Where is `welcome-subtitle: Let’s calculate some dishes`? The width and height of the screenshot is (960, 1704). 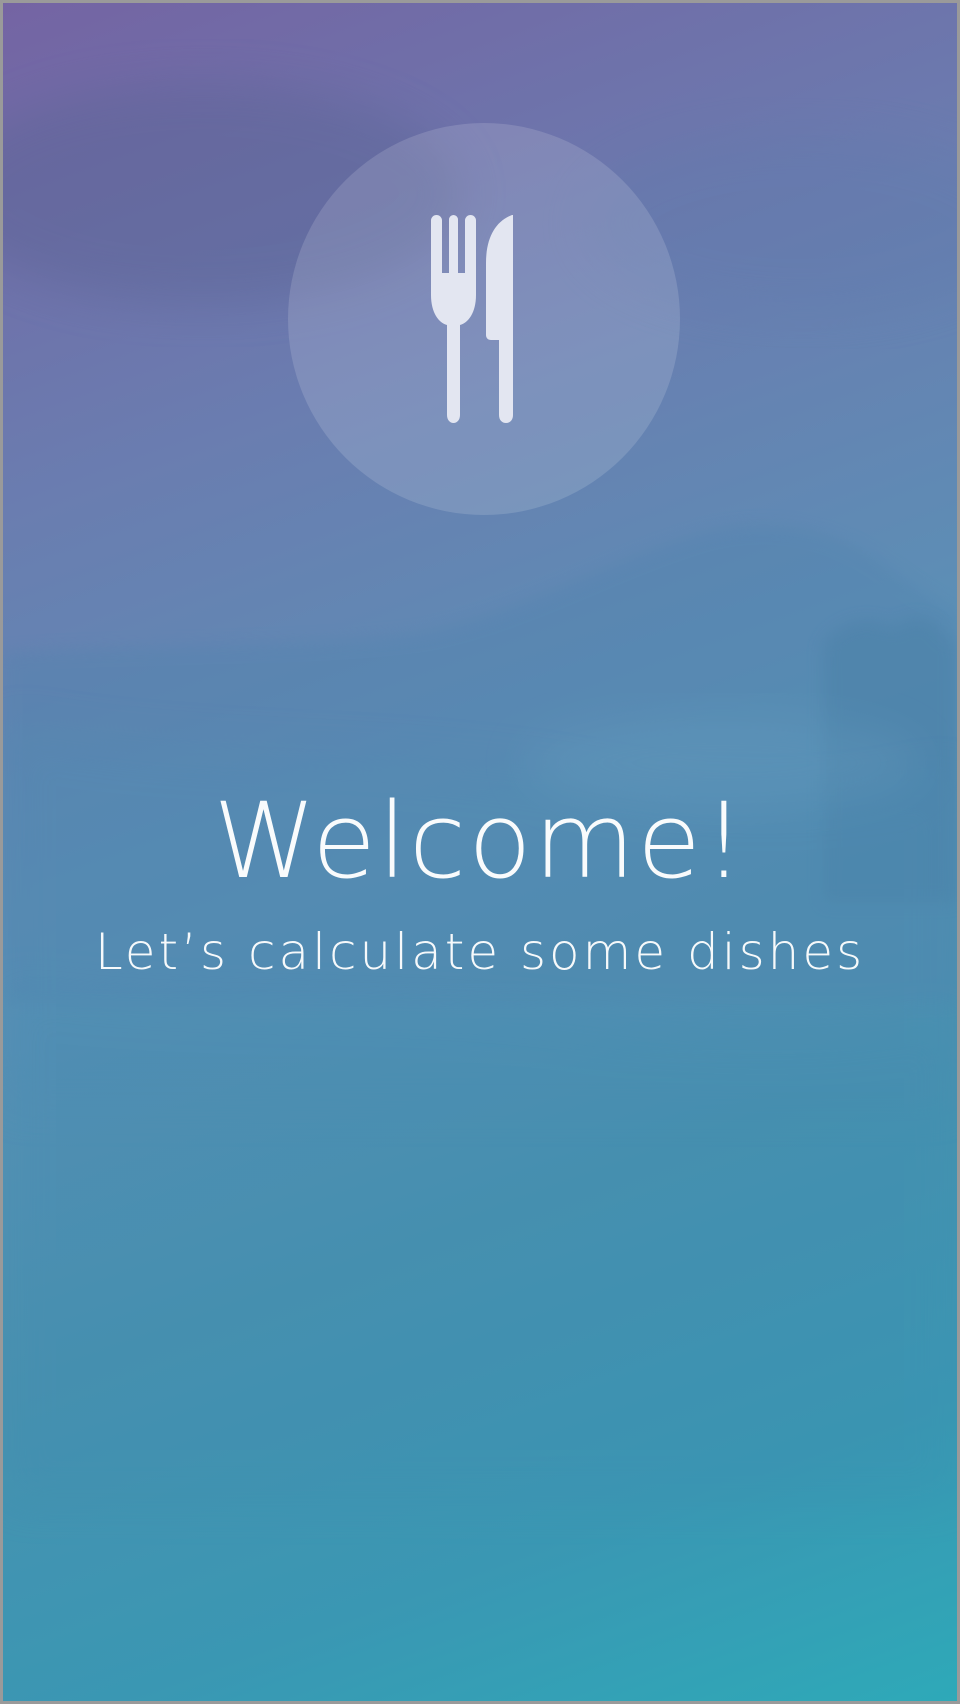 welcome-subtitle: Let’s calculate some dishes is located at coordinates (480, 952).